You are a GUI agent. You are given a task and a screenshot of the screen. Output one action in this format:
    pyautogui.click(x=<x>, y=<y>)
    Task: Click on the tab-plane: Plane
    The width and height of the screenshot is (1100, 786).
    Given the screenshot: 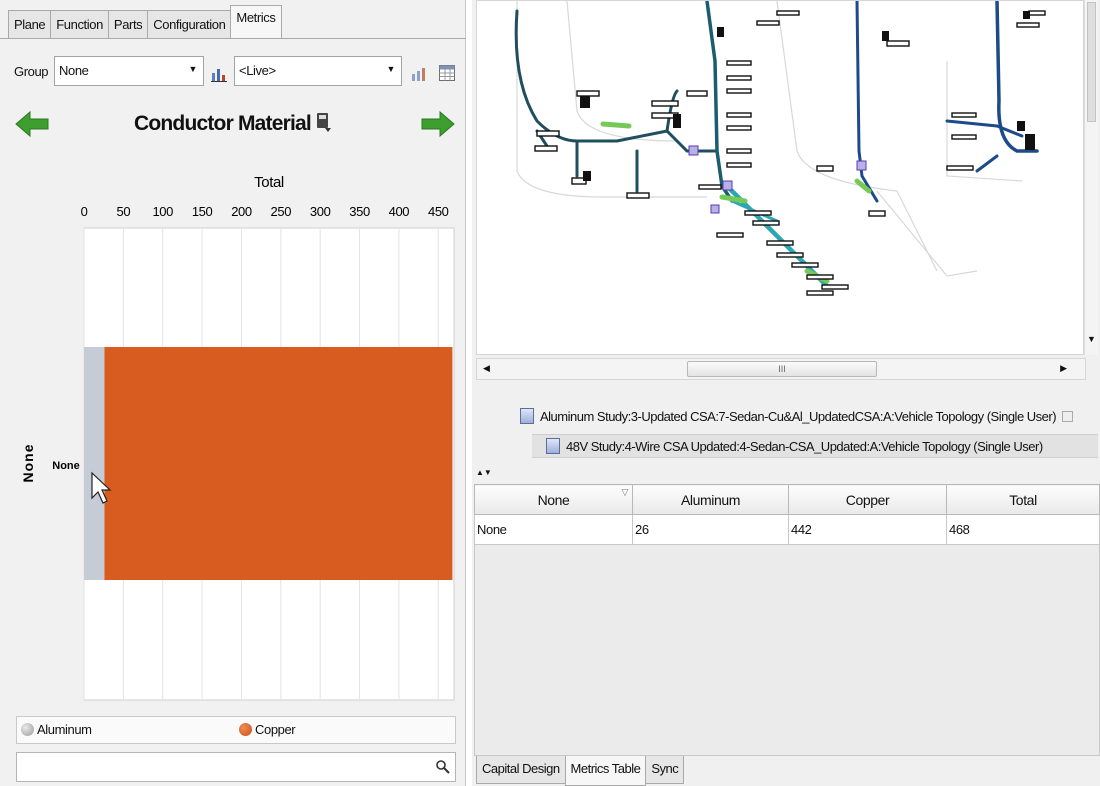 What is the action you would take?
    pyautogui.click(x=30, y=24)
    